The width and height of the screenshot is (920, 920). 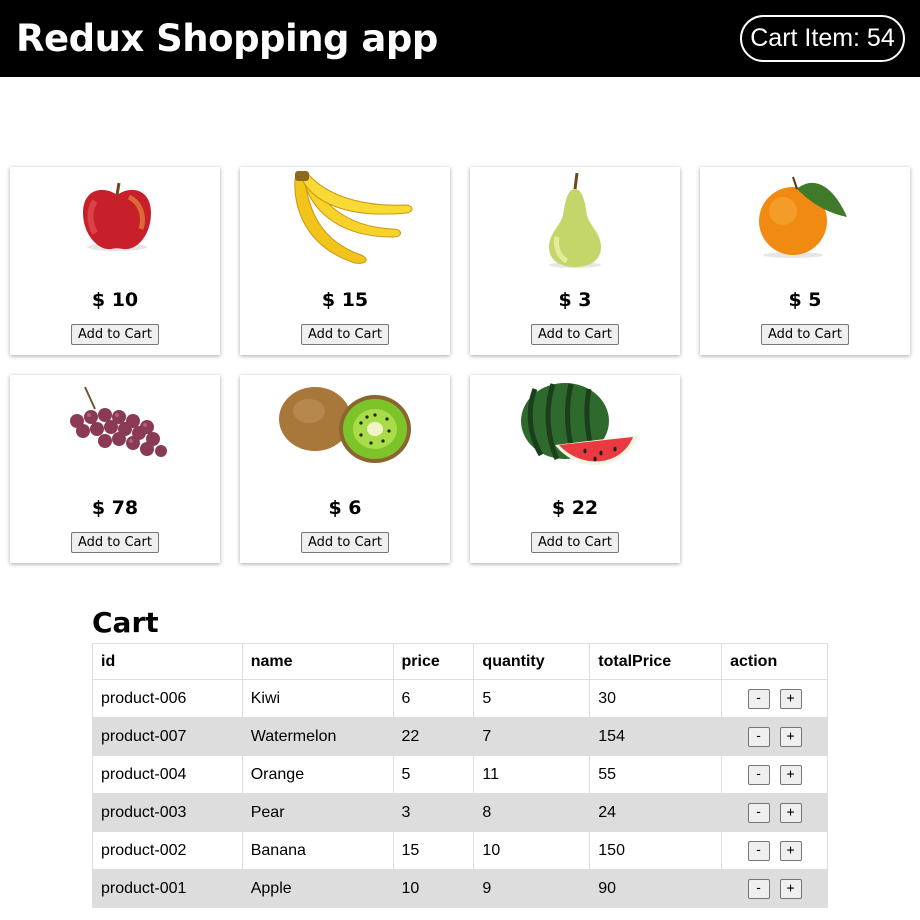 I want to click on column-header-action: action, so click(x=774, y=661).